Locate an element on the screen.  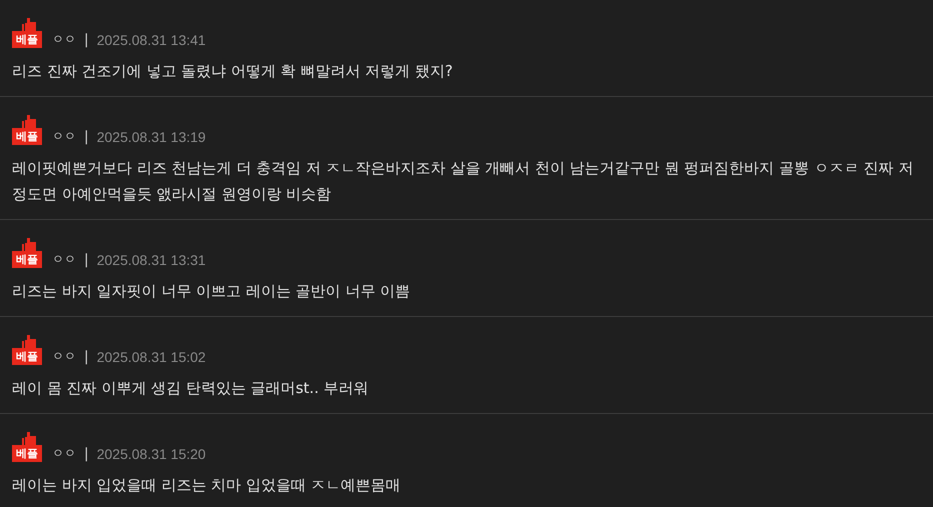
comment-text: 리즈 진짜 건조기에 넣고 돌렸냐 어떻게 확 뼈말려서 저렇게 됐지? is located at coordinates (233, 71).